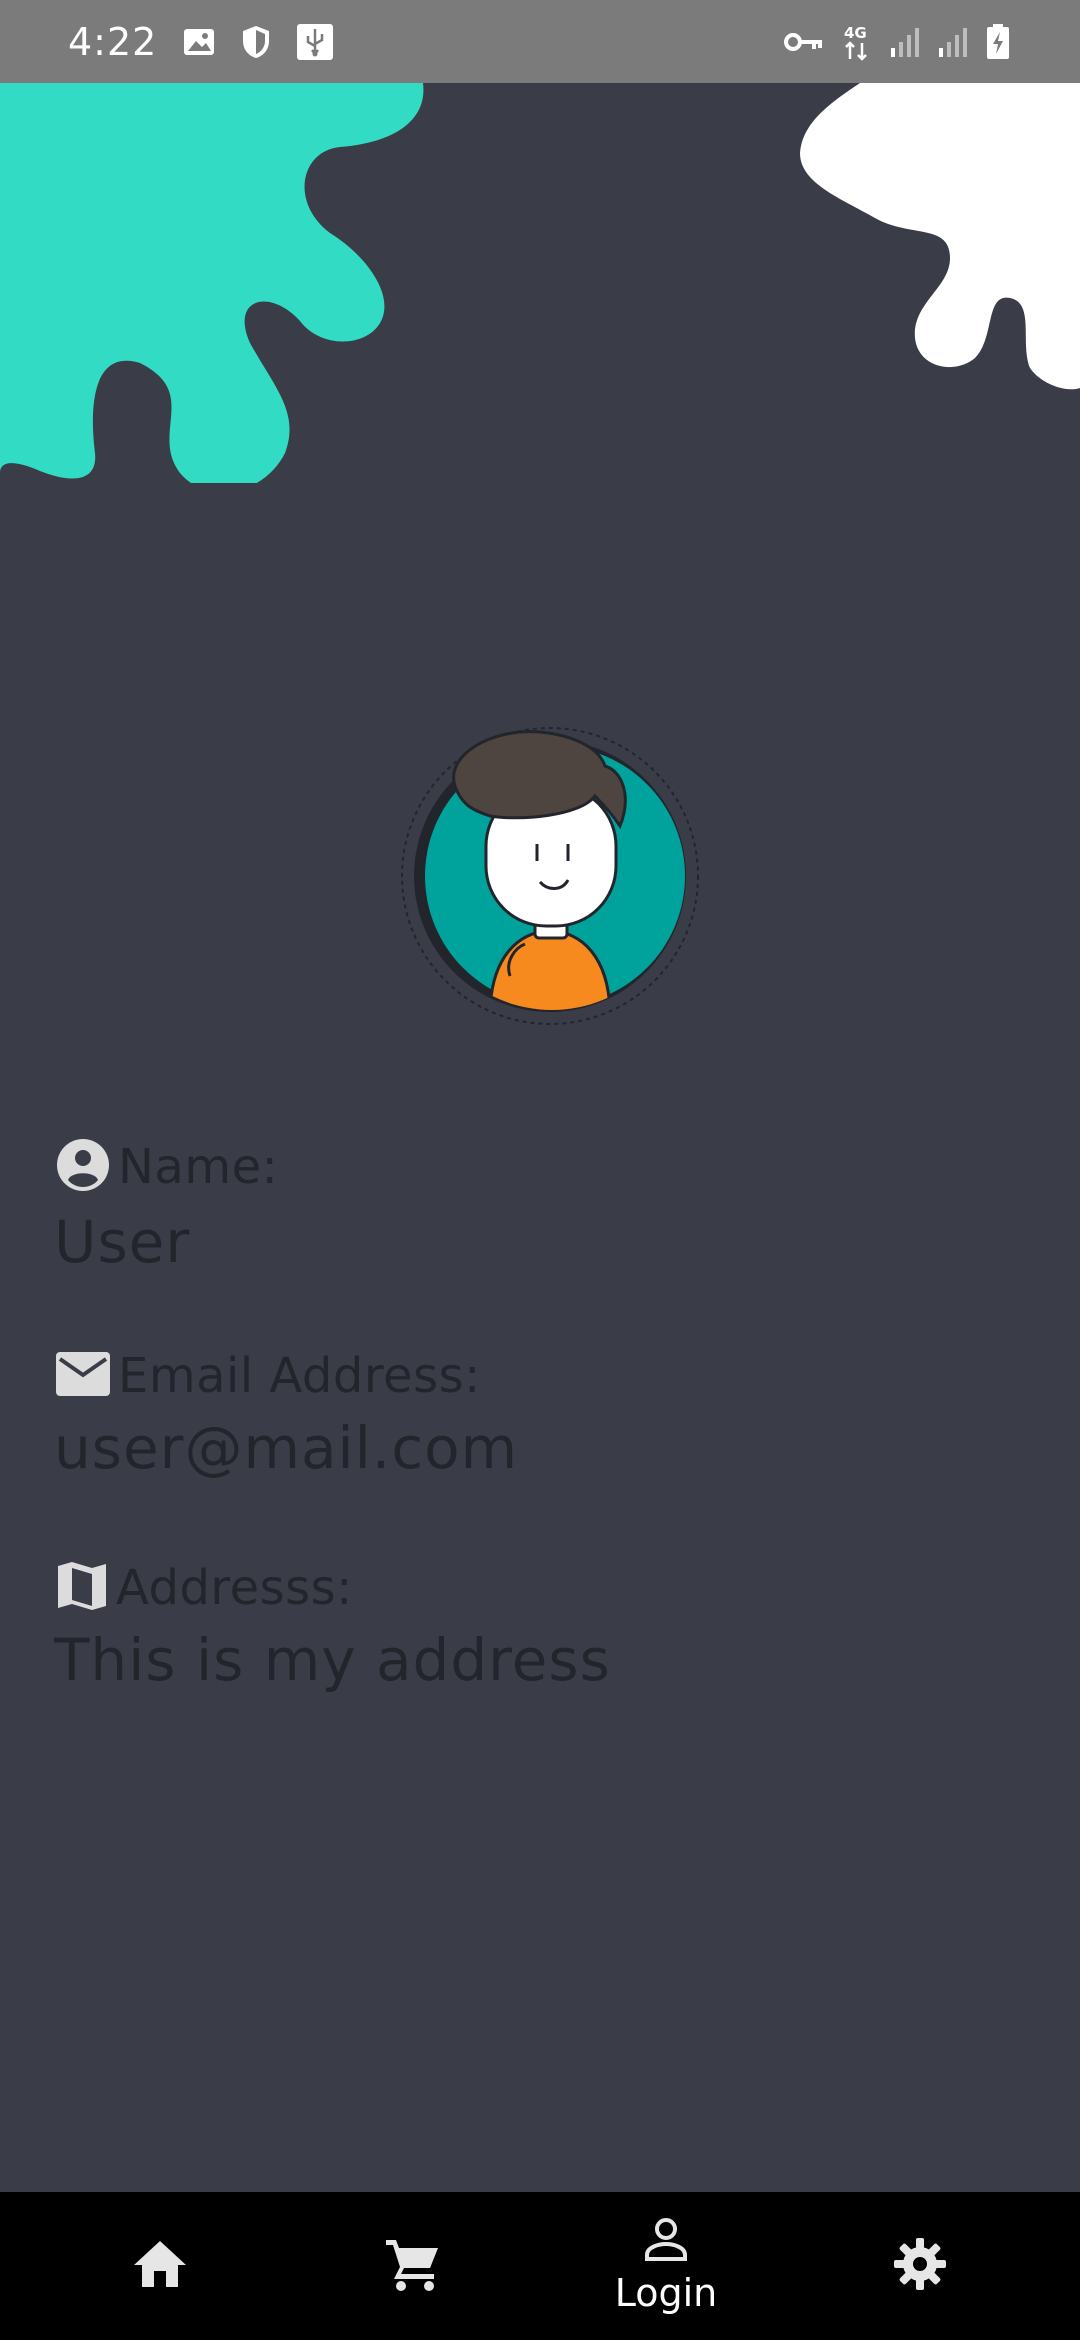  I want to click on address-label-row: Addresss:, so click(332, 1588).